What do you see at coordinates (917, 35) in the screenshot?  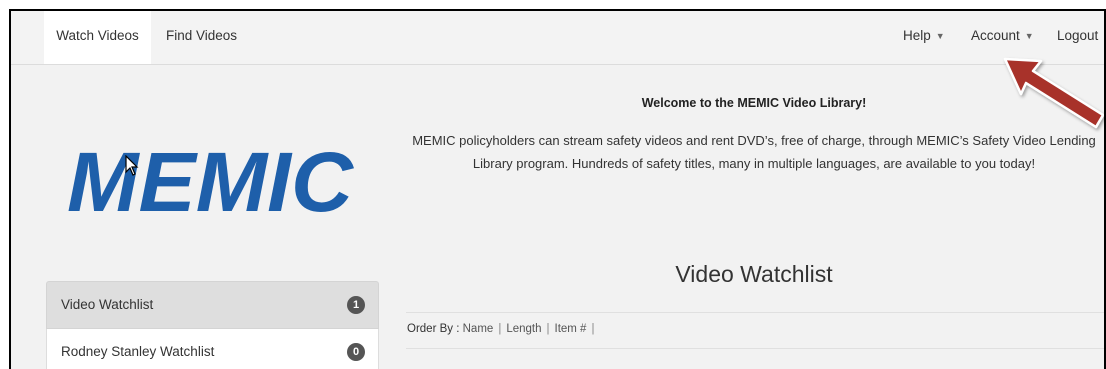 I see `help-label: Help` at bounding box center [917, 35].